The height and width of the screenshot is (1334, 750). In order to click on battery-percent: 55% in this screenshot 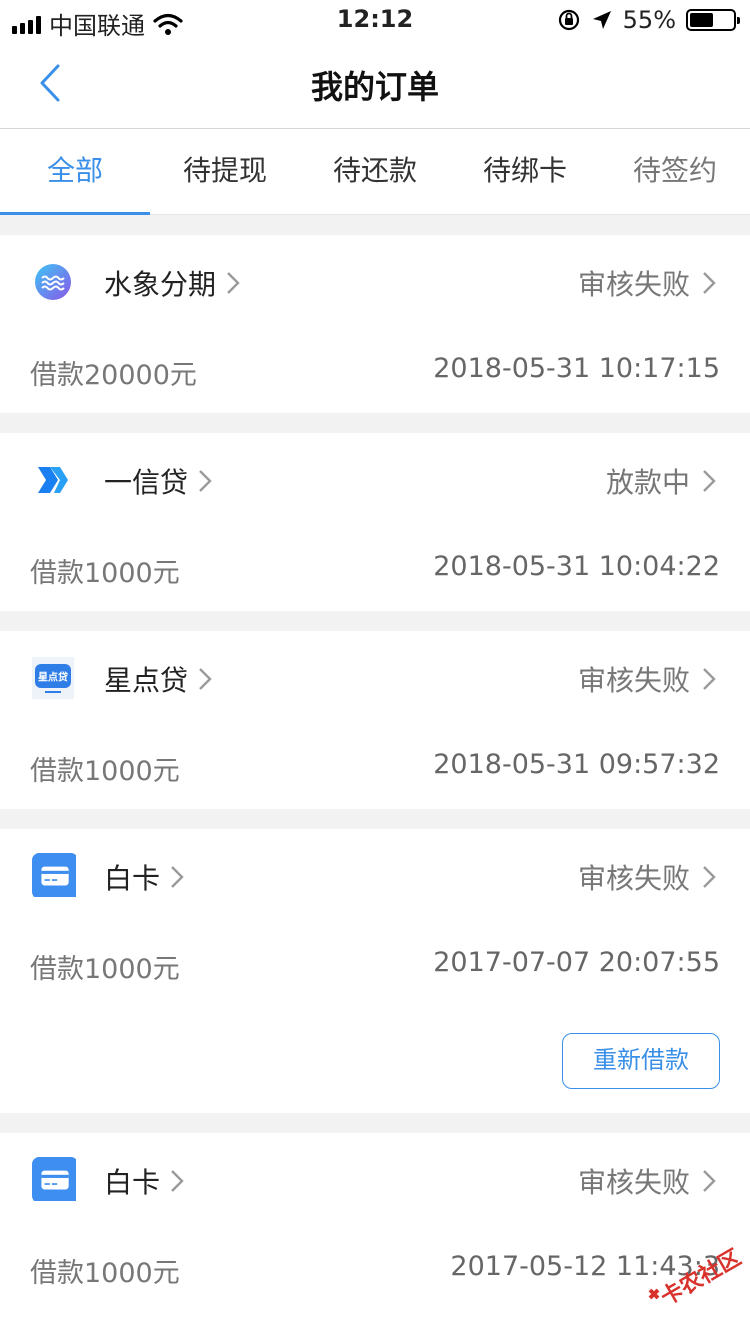, I will do `click(649, 20)`.